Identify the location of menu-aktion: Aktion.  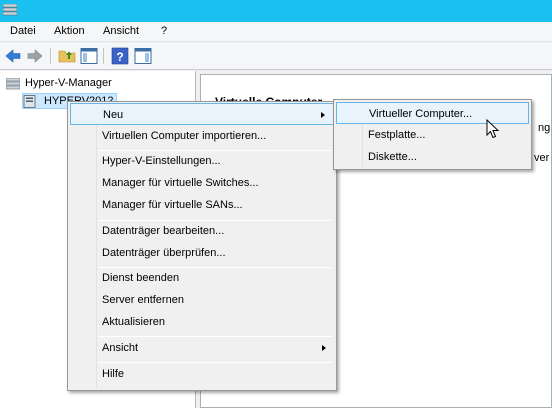
(69, 31).